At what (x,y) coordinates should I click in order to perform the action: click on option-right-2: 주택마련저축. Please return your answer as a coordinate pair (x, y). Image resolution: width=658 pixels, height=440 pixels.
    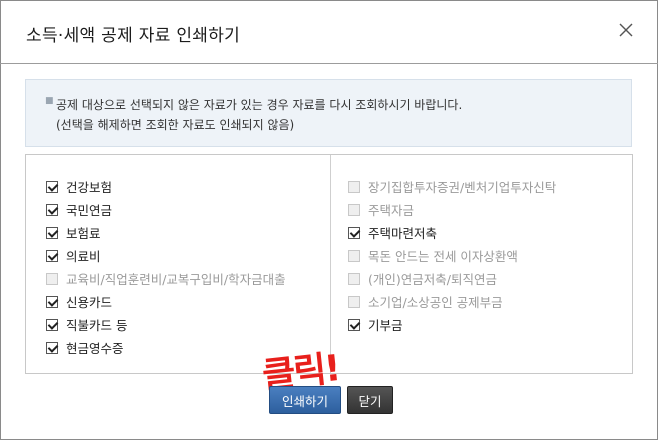
    Looking at the image, I should click on (452, 232).